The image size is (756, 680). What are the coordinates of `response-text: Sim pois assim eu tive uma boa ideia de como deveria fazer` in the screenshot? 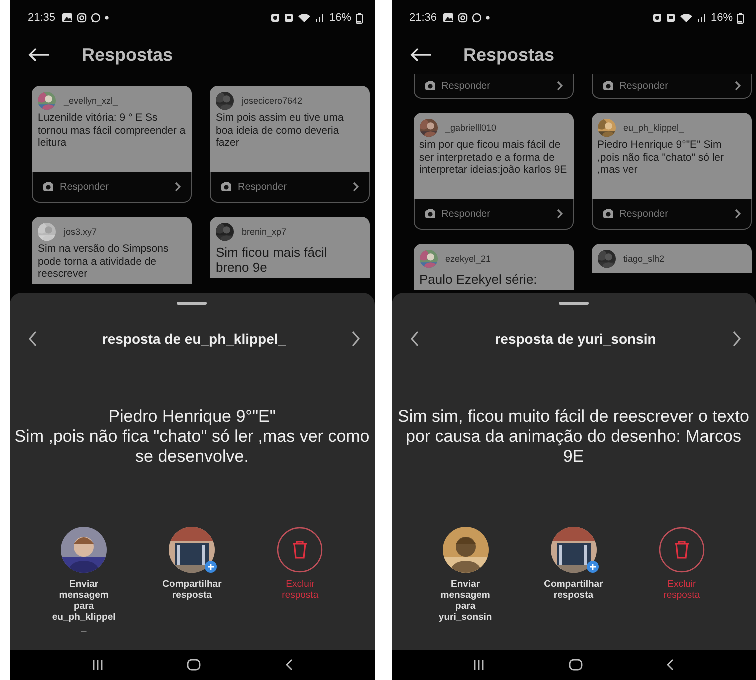 It's located at (280, 131).